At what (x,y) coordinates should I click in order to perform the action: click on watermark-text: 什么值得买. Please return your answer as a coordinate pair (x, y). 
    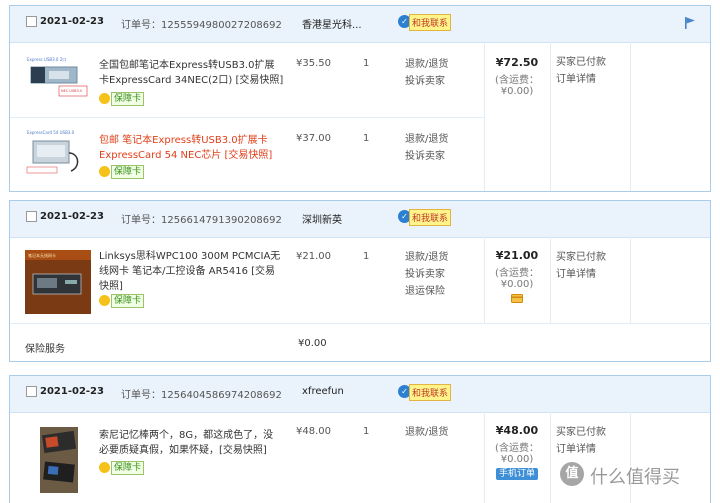
    Looking at the image, I should click on (635, 477).